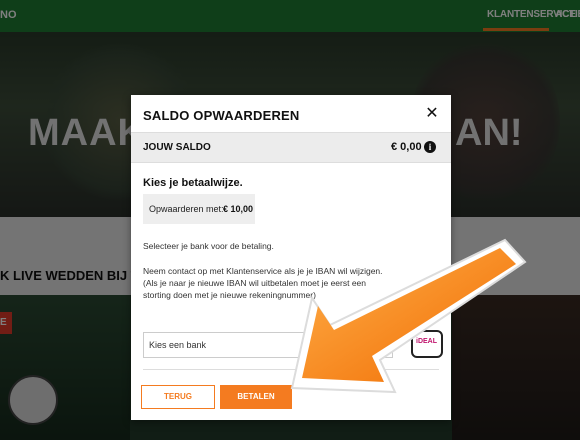  Describe the element at coordinates (178, 397) in the screenshot. I see `back-button: TERUG` at that location.